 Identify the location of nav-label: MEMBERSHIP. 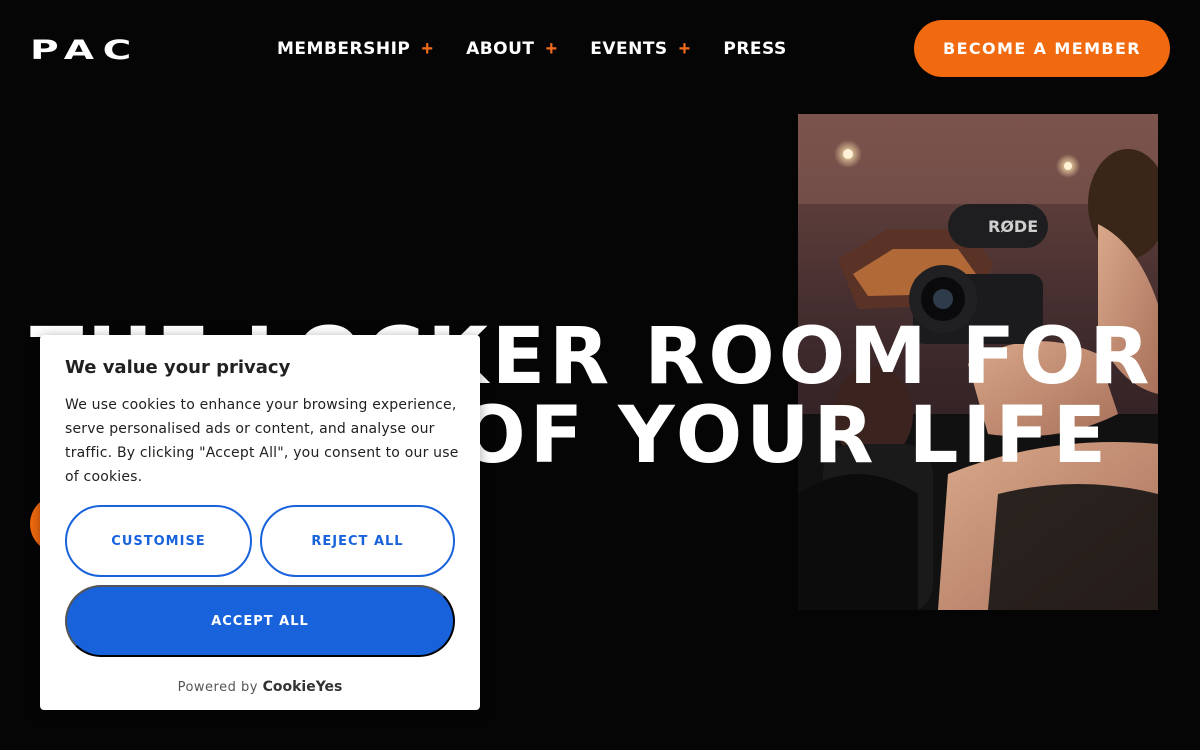
(344, 49).